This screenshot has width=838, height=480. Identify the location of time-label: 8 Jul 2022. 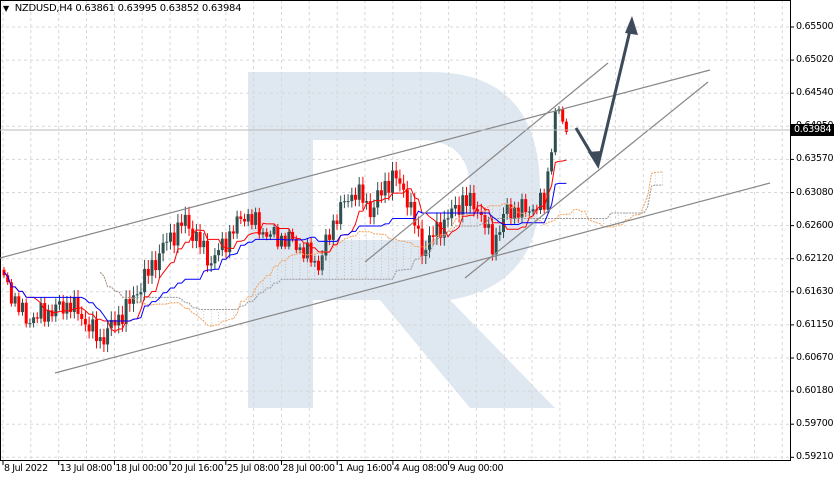
(26, 468).